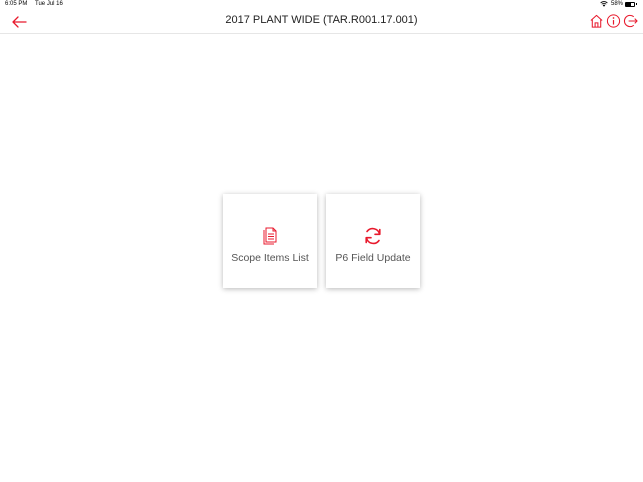  I want to click on battery-fill, so click(628, 4).